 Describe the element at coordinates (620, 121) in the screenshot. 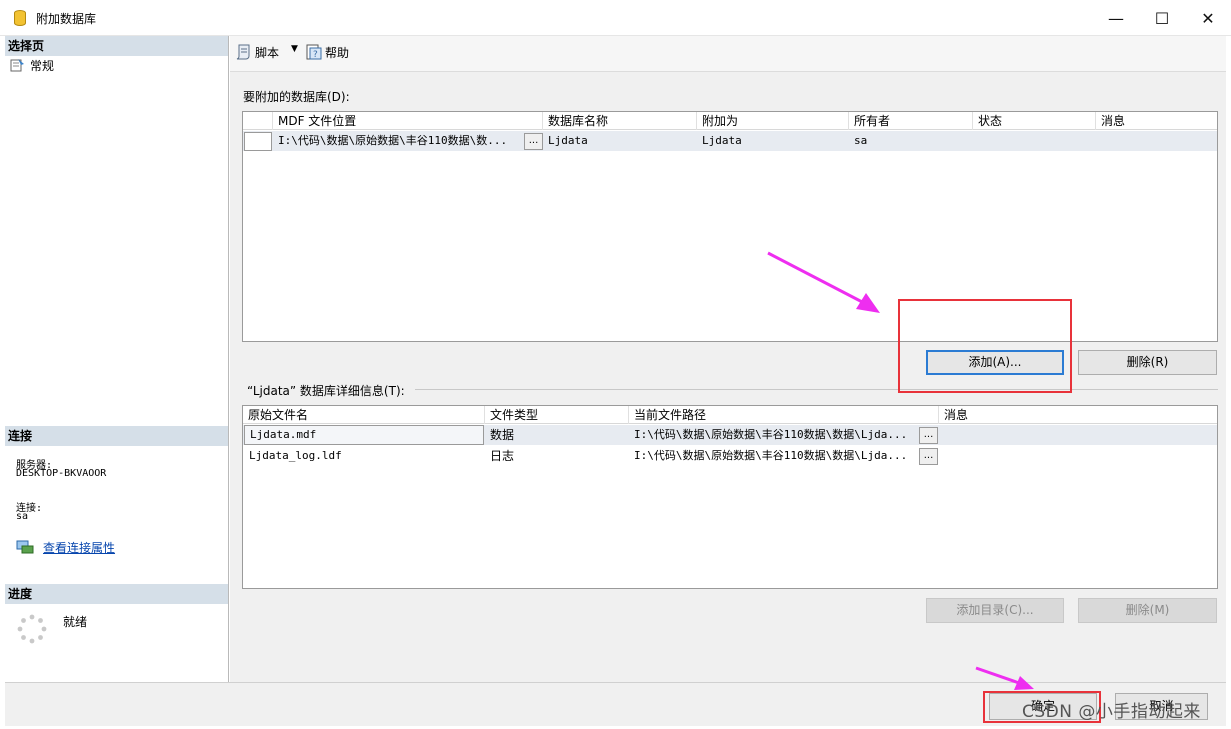

I see `column-header: 数据库名称` at that location.